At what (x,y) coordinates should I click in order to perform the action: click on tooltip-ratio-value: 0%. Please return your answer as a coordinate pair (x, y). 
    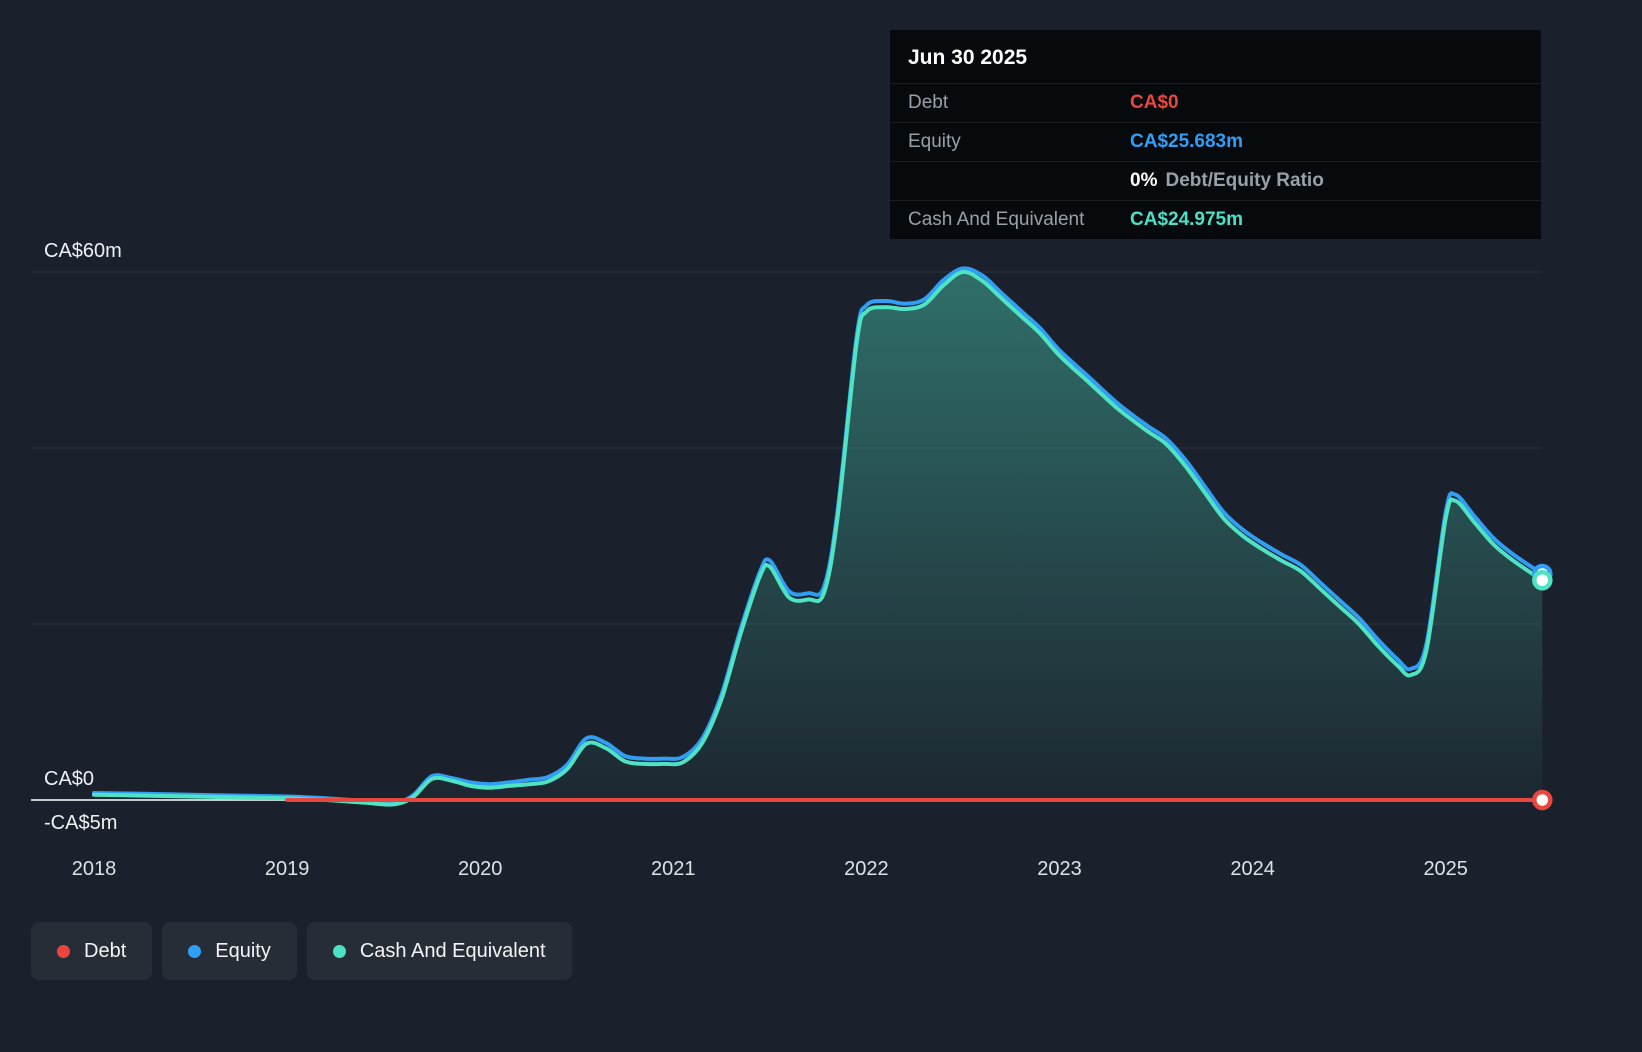
    Looking at the image, I should click on (1144, 180).